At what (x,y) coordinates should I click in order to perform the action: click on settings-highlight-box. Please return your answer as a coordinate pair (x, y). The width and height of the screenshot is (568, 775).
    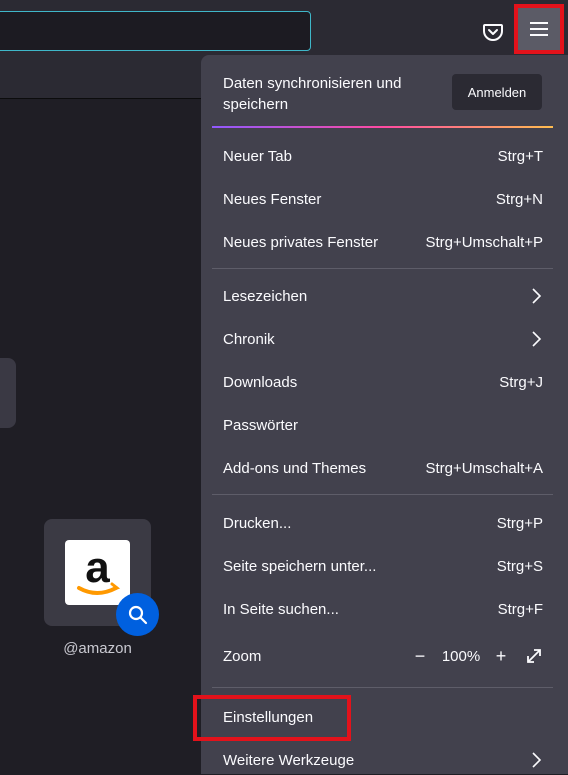
    Looking at the image, I should click on (272, 718).